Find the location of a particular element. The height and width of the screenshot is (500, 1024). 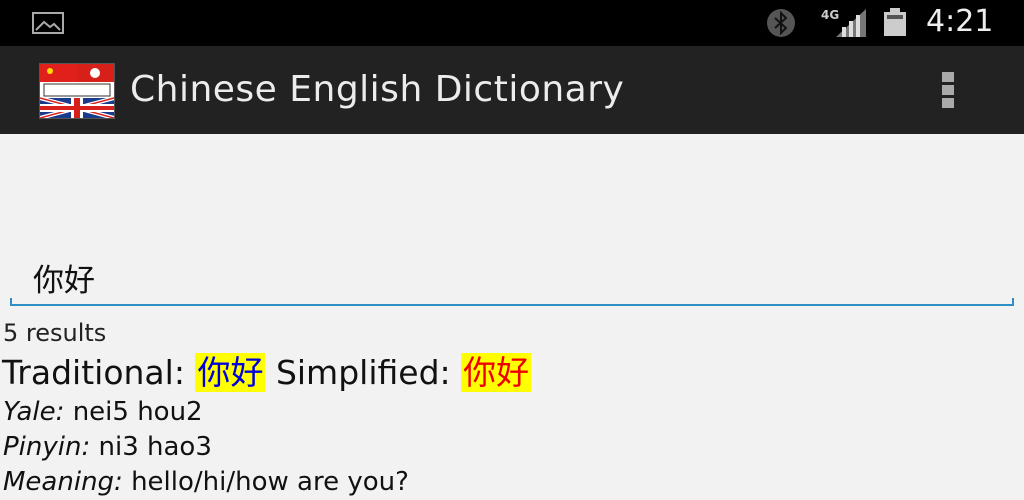

app-logo-icon is located at coordinates (77, 91).